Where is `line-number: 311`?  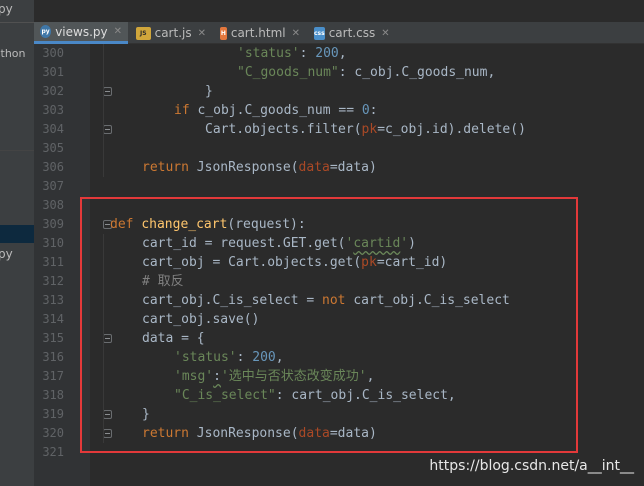 line-number: 311 is located at coordinates (53, 262).